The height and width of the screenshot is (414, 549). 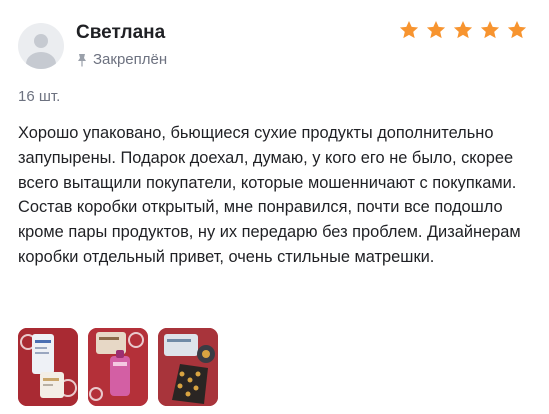 I want to click on purchase-quantity: 16 шт., so click(x=39, y=96).